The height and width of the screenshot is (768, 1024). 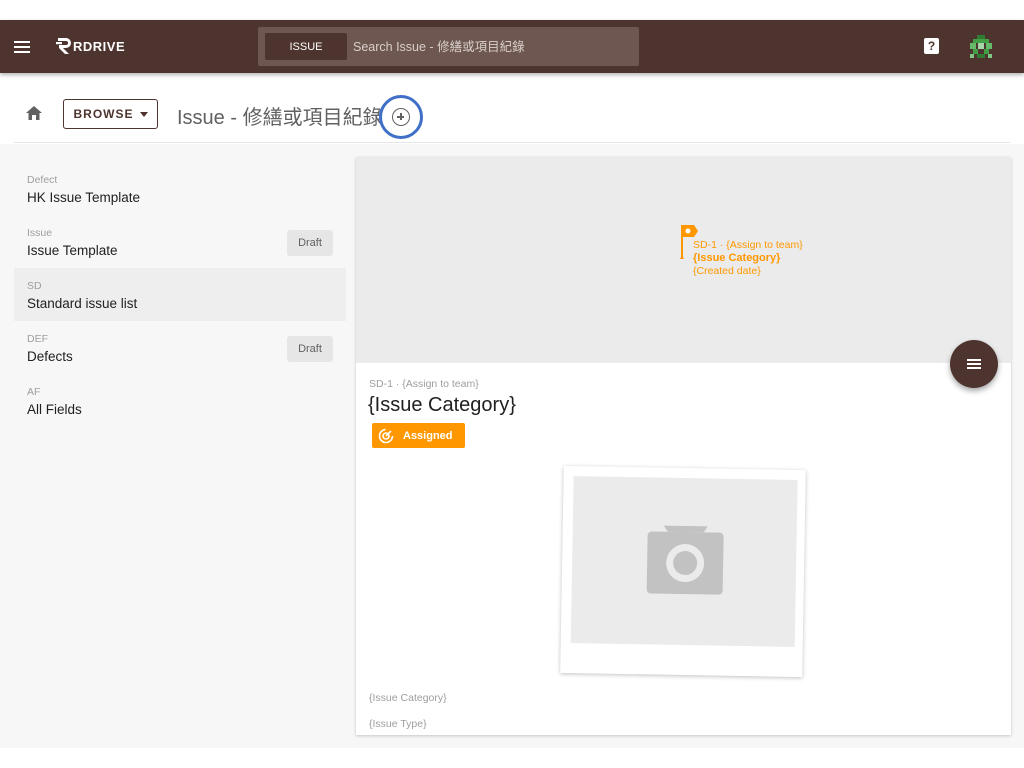 What do you see at coordinates (180, 400) in the screenshot?
I see `list-item: AF All Fields` at bounding box center [180, 400].